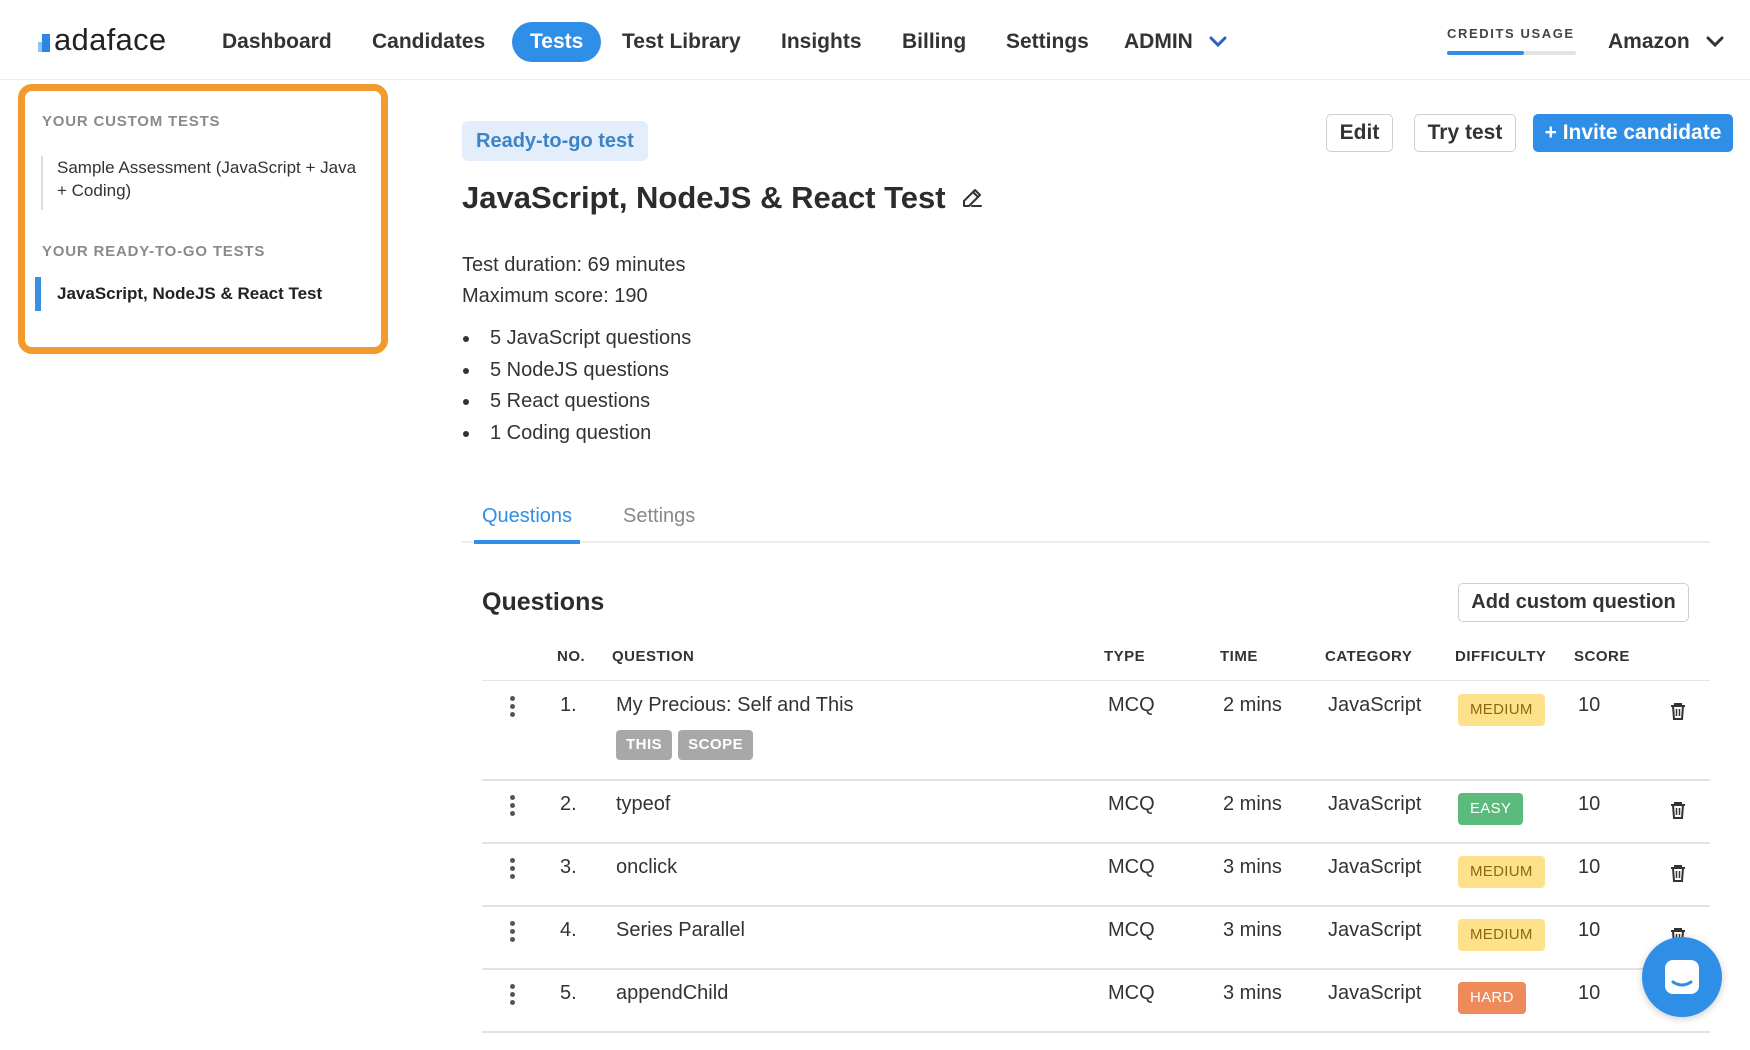  I want to click on difficulty-badge: EASY, so click(1491, 809).